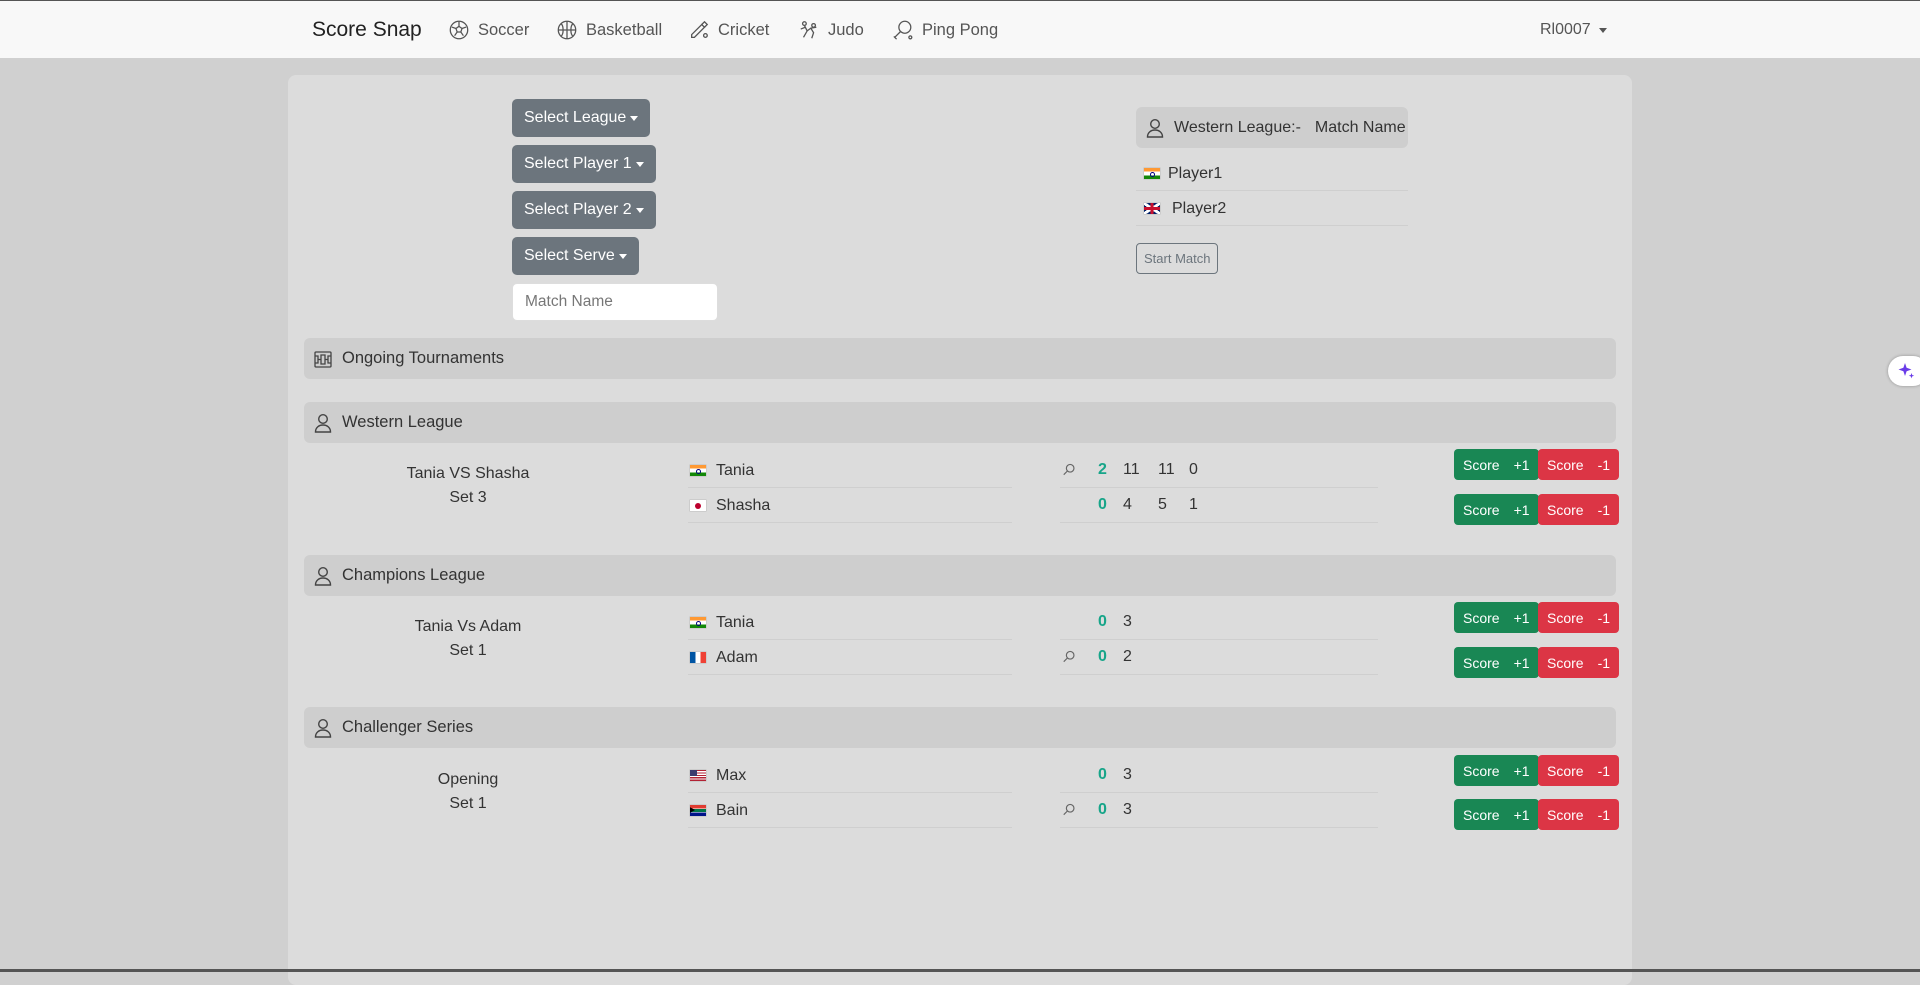  I want to click on nav-item-soccer: Soccer, so click(488, 30).